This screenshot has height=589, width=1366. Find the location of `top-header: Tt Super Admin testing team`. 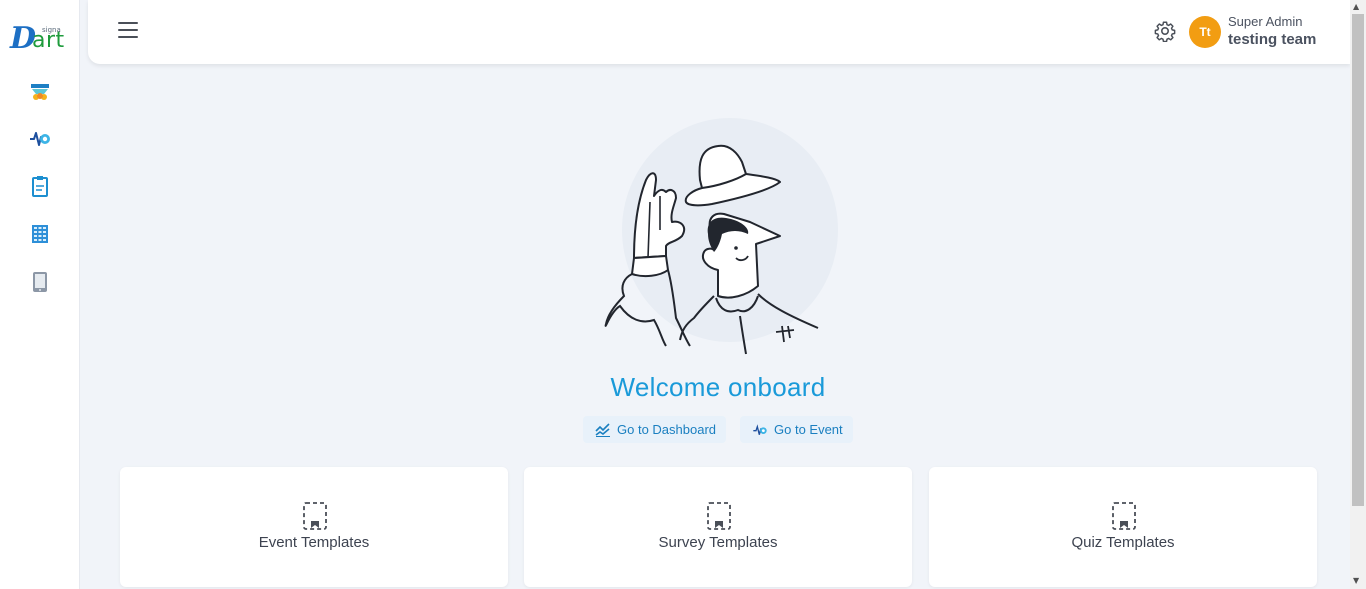

top-header: Tt Super Admin testing team is located at coordinates (719, 32).